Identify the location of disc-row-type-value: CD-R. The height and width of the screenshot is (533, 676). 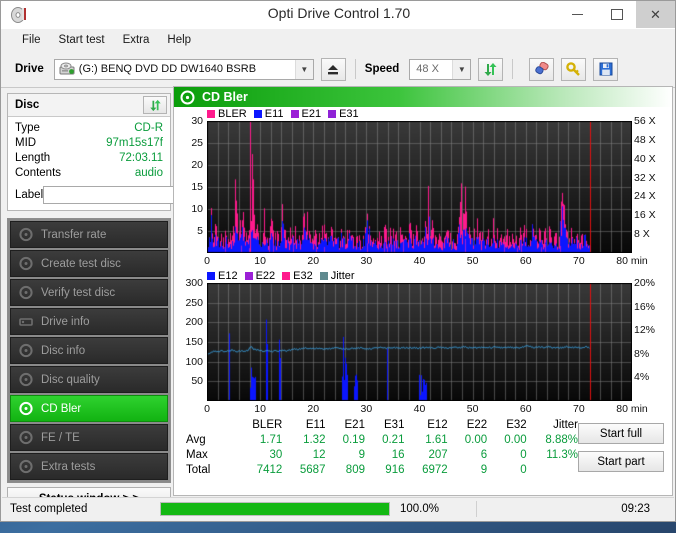
(148, 128).